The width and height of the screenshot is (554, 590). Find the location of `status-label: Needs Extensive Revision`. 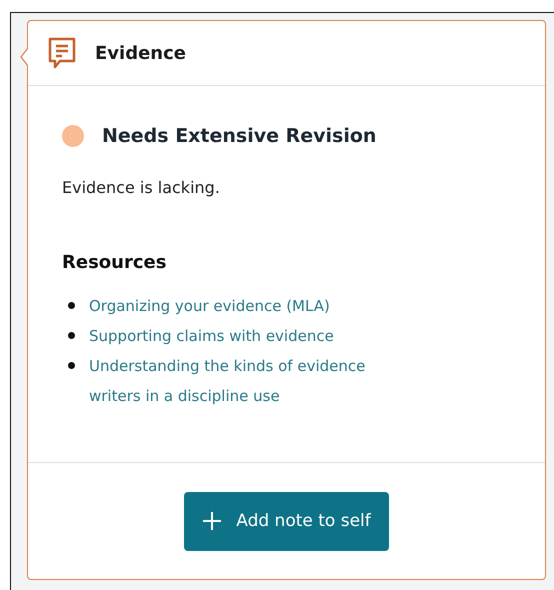

status-label: Needs Extensive Revision is located at coordinates (239, 136).